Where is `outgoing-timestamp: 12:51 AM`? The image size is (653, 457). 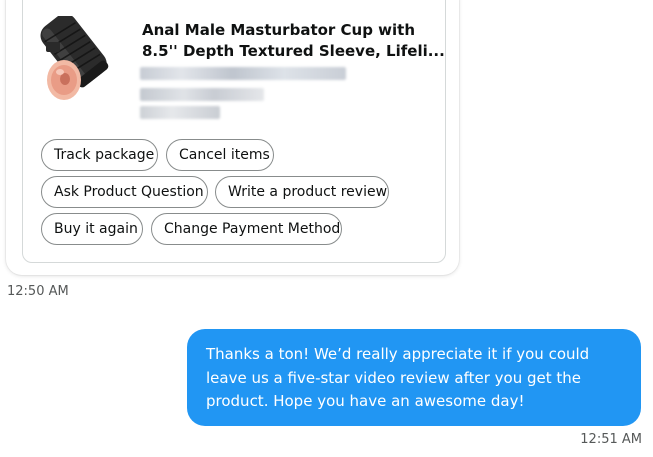 outgoing-timestamp: 12:51 AM is located at coordinates (611, 439).